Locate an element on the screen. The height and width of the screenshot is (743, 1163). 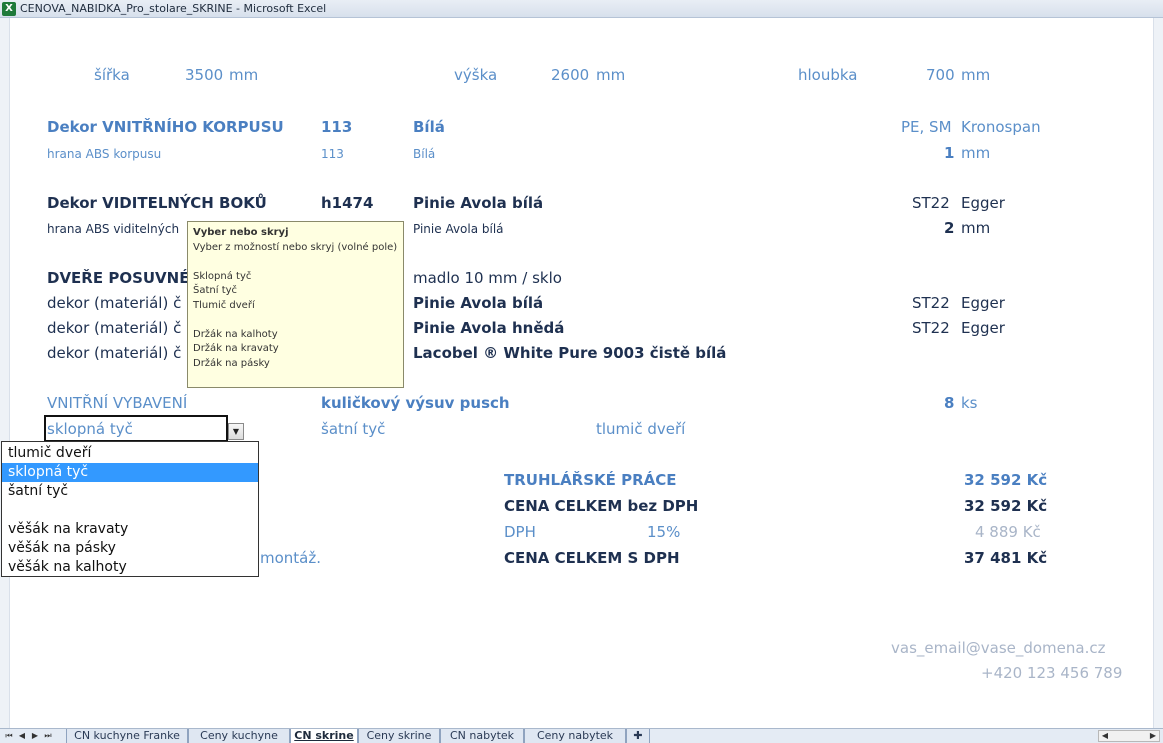
dropdown-option: šatní tyč is located at coordinates (130, 491).